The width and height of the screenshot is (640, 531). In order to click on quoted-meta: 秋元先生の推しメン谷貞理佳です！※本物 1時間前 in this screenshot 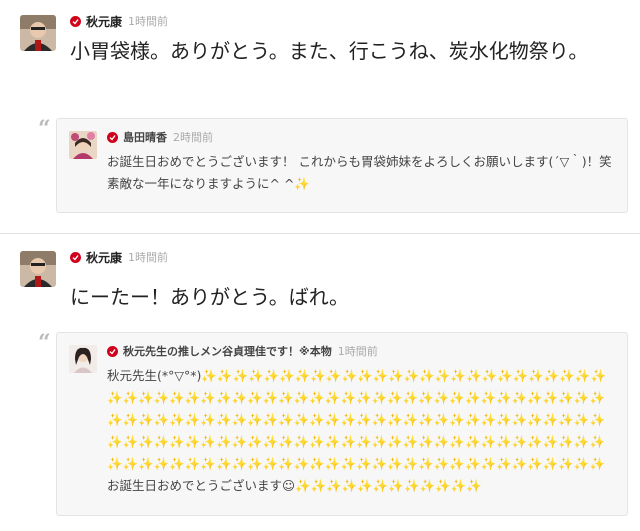, I will do `click(242, 351)`.